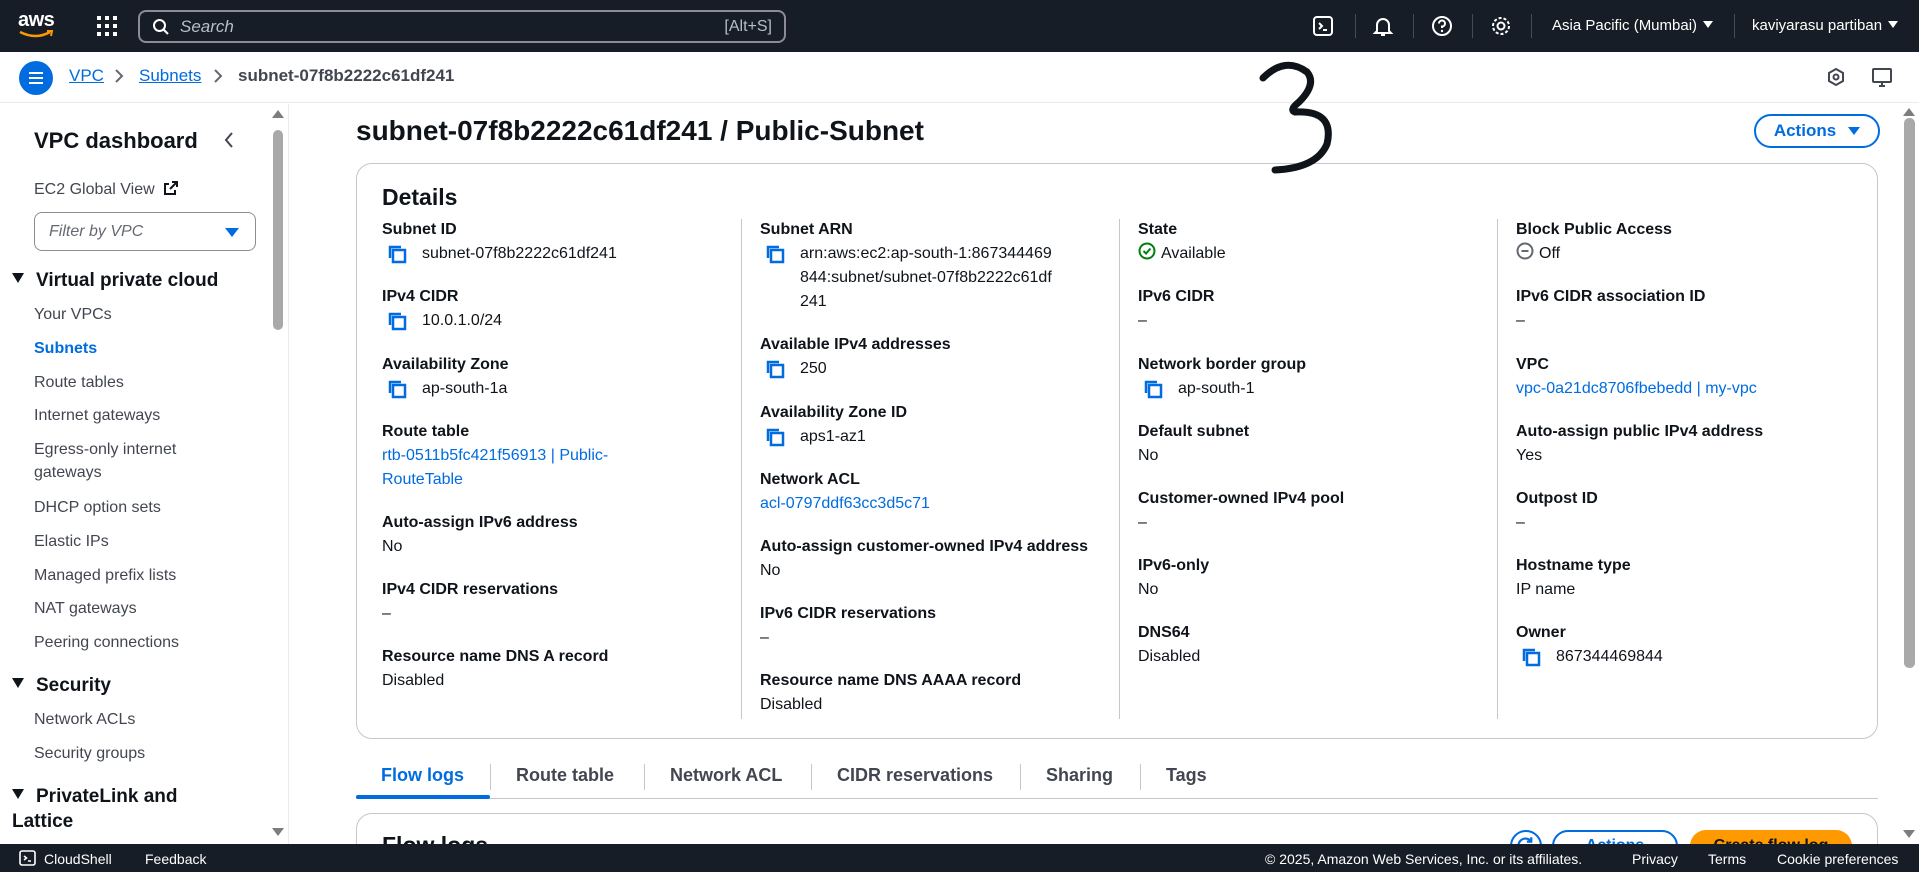 The height and width of the screenshot is (872, 1919). What do you see at coordinates (1550, 253) in the screenshot?
I see `block-public-access-status: Off` at bounding box center [1550, 253].